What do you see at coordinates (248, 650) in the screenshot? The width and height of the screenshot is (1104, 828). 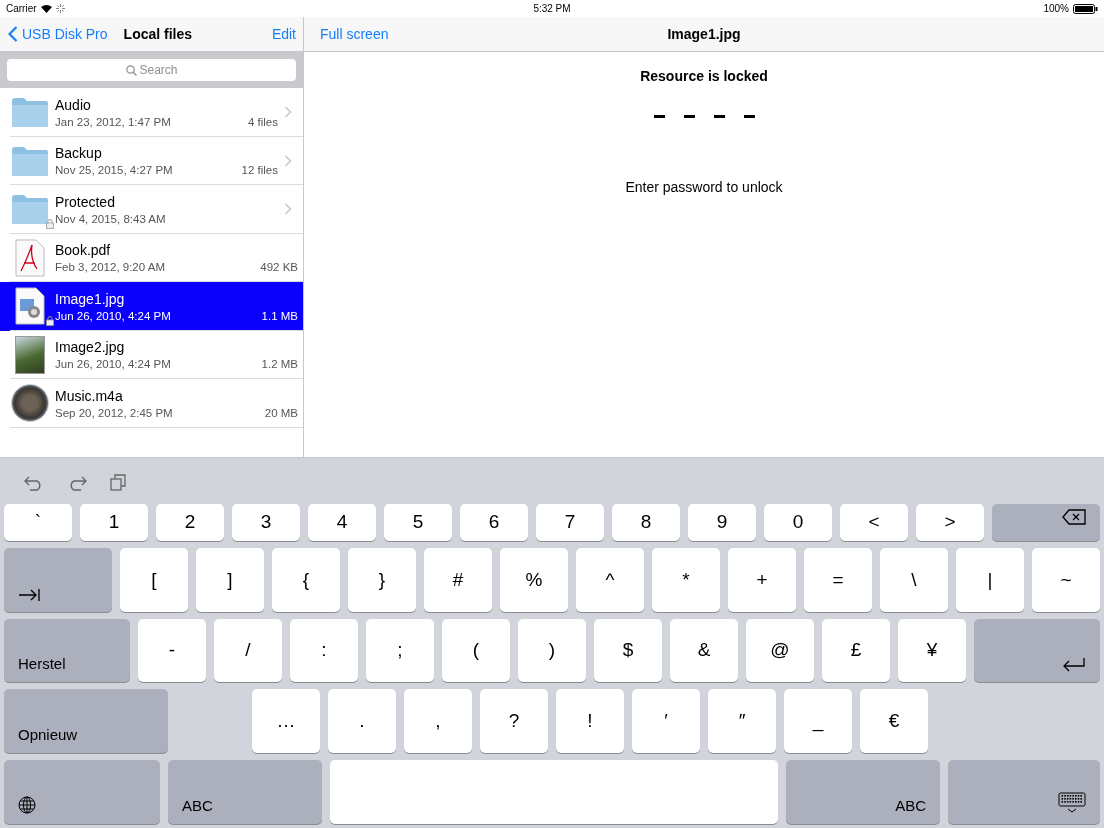 I see `key: /` at bounding box center [248, 650].